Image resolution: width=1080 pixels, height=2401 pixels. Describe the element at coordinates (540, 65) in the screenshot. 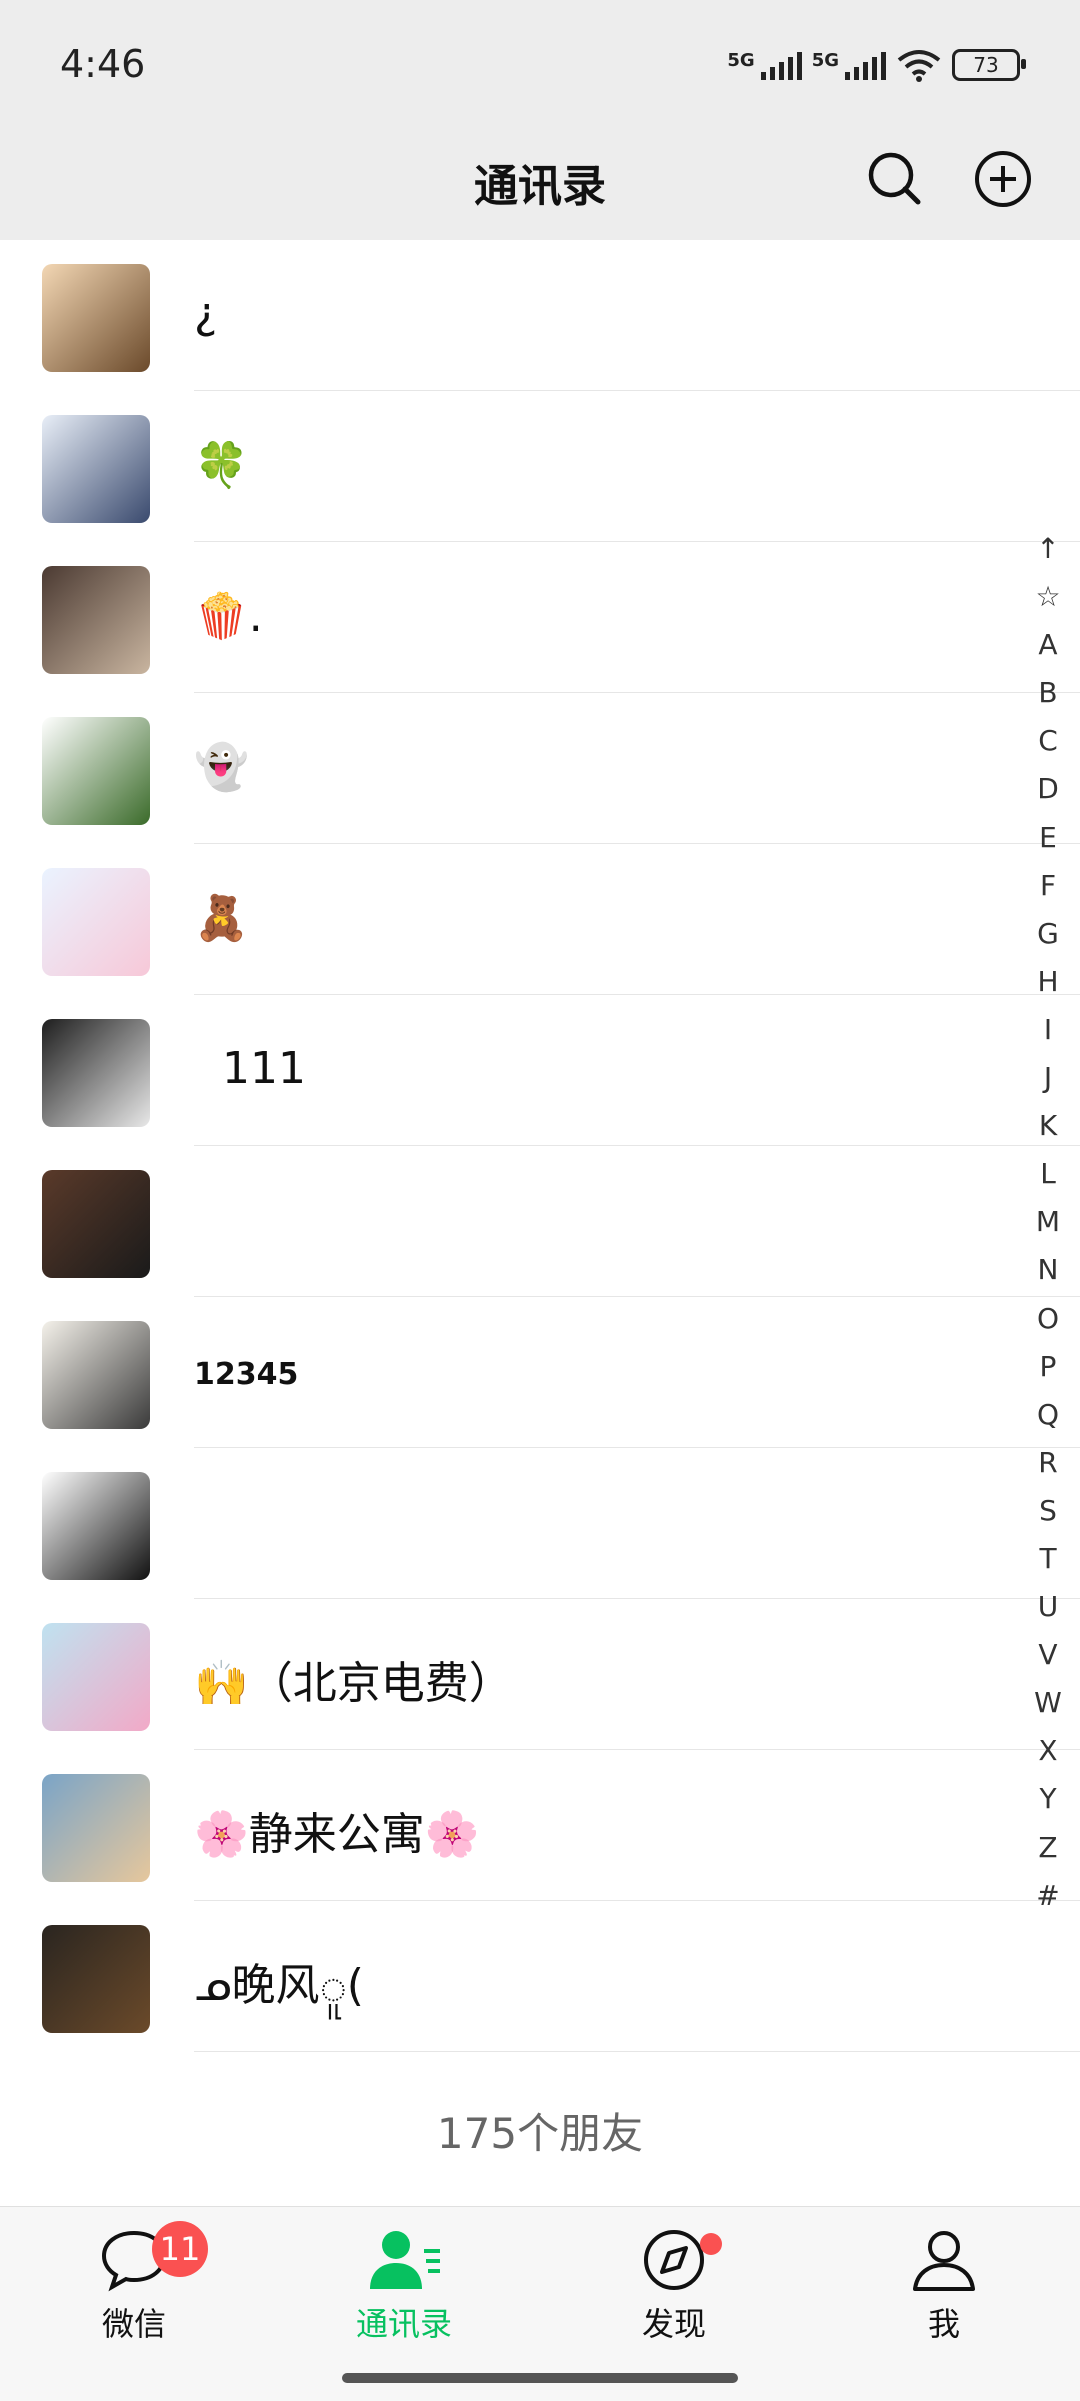

I see `status-bar: 4:46 5G 5G 73` at that location.